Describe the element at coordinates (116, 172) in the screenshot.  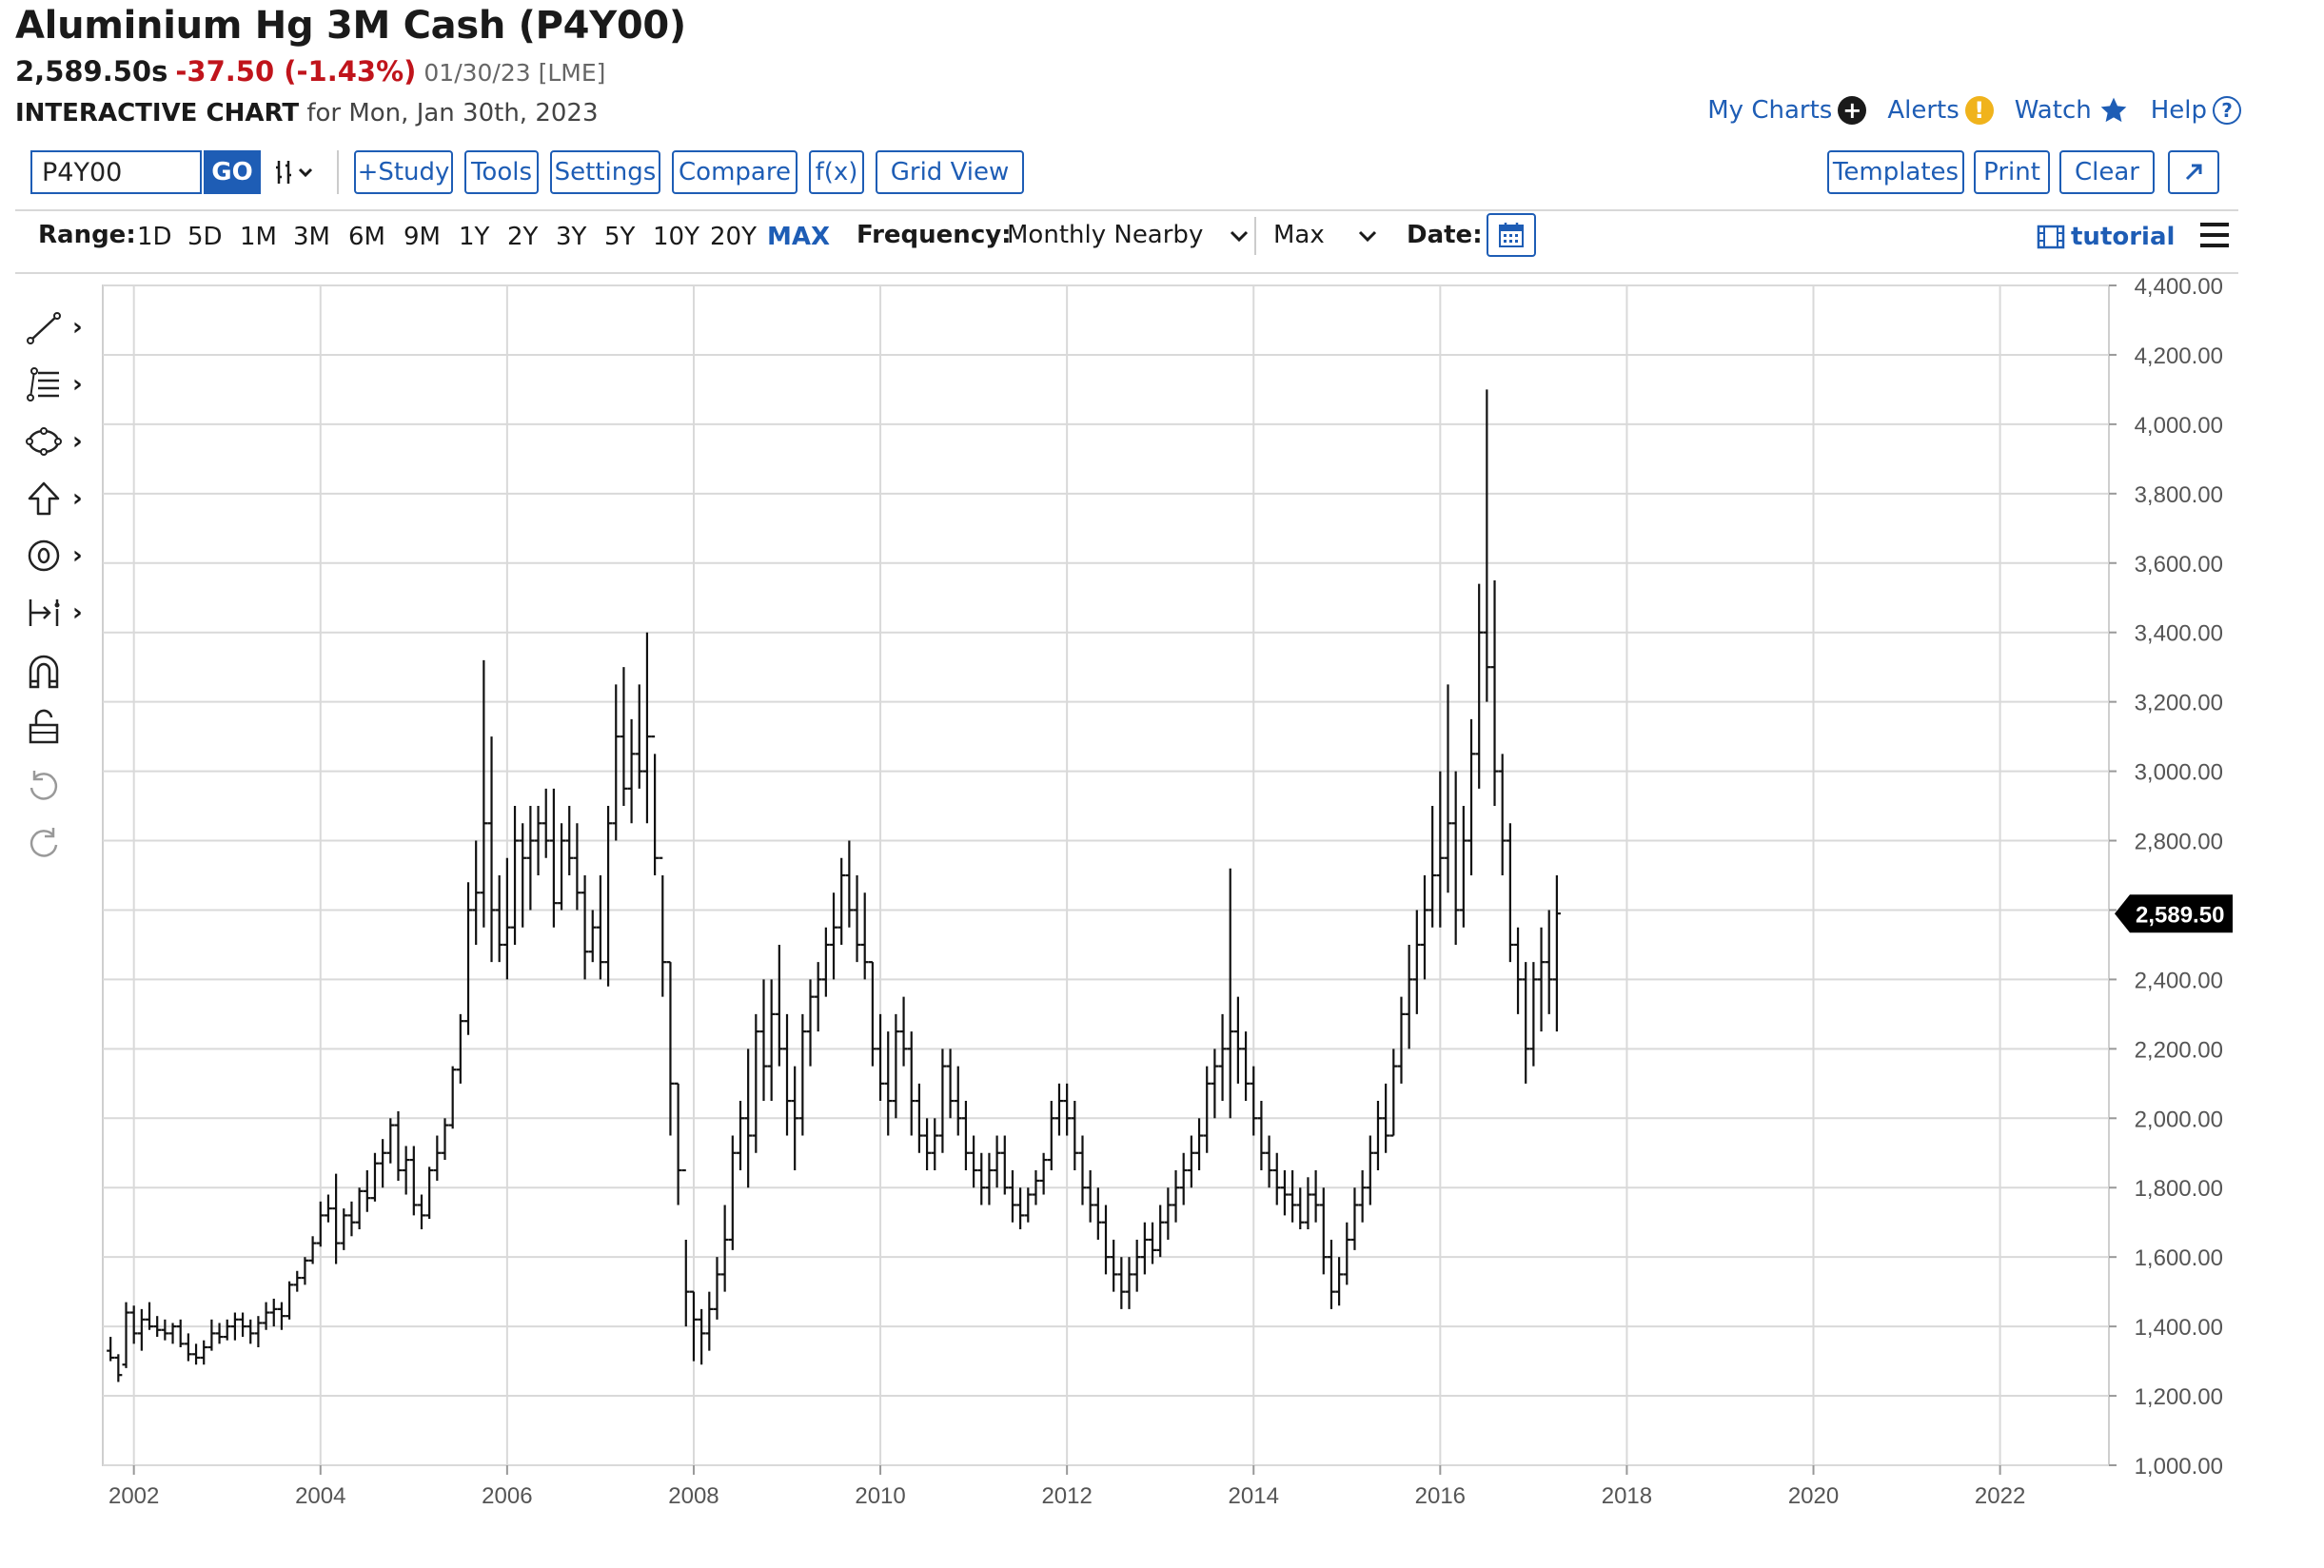
I see `symbol-input: P4Y00` at that location.